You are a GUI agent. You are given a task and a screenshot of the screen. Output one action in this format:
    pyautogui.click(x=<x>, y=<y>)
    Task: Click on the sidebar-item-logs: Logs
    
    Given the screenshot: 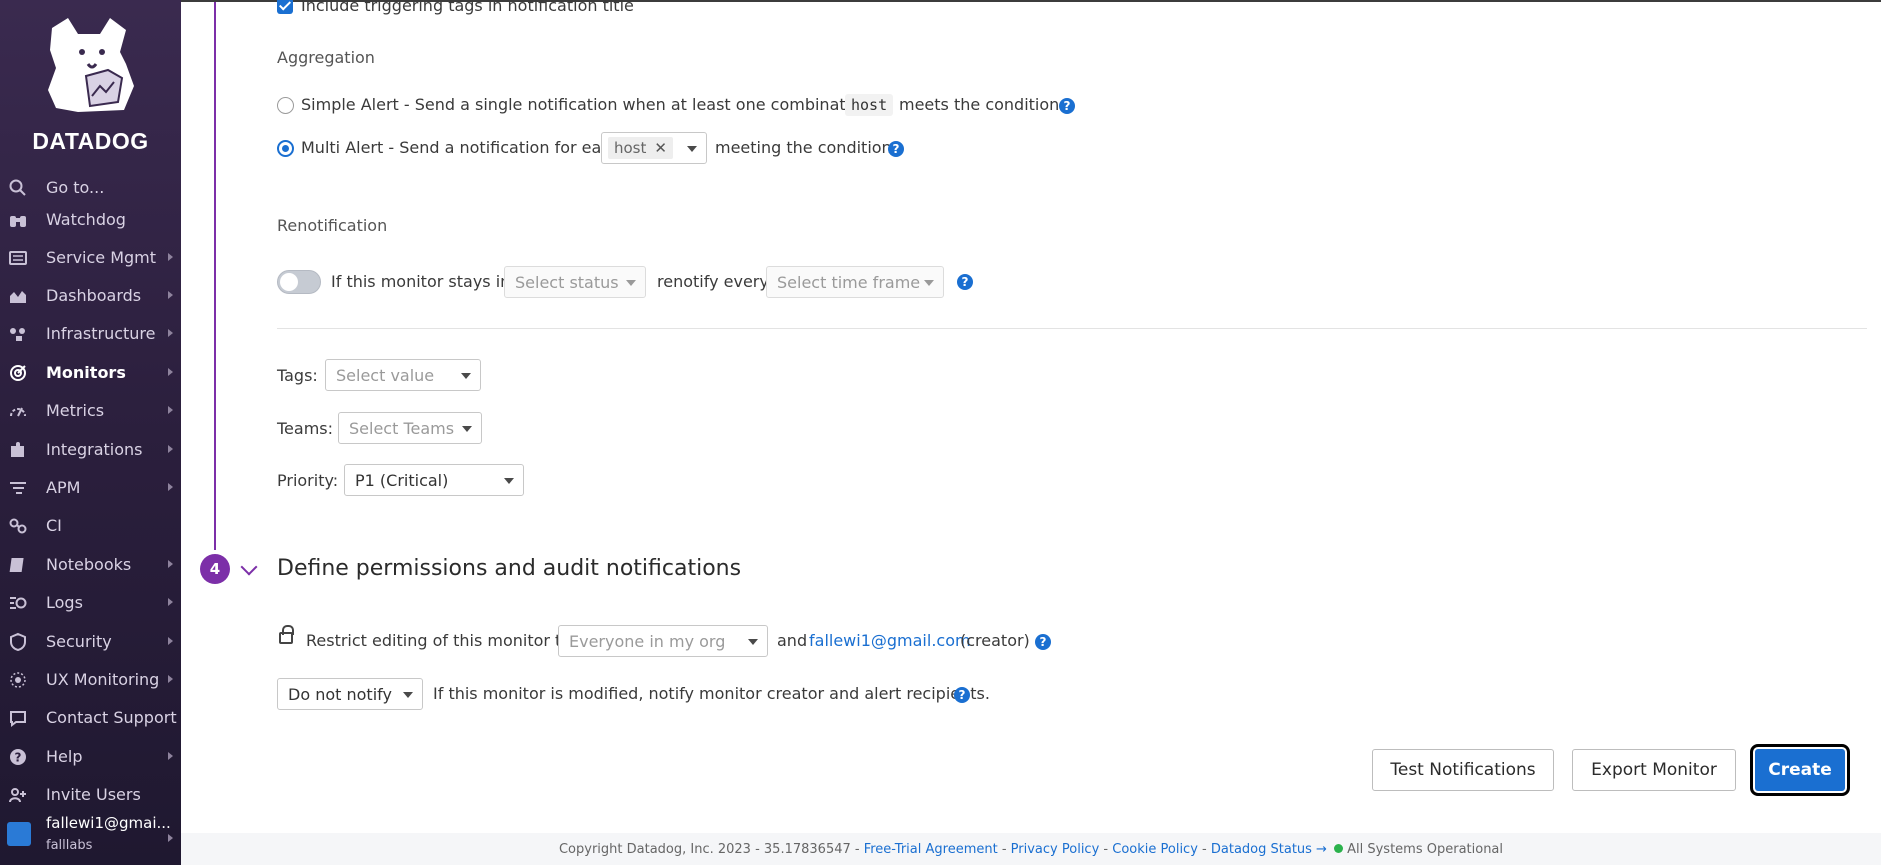 What is the action you would take?
    pyautogui.click(x=90, y=603)
    